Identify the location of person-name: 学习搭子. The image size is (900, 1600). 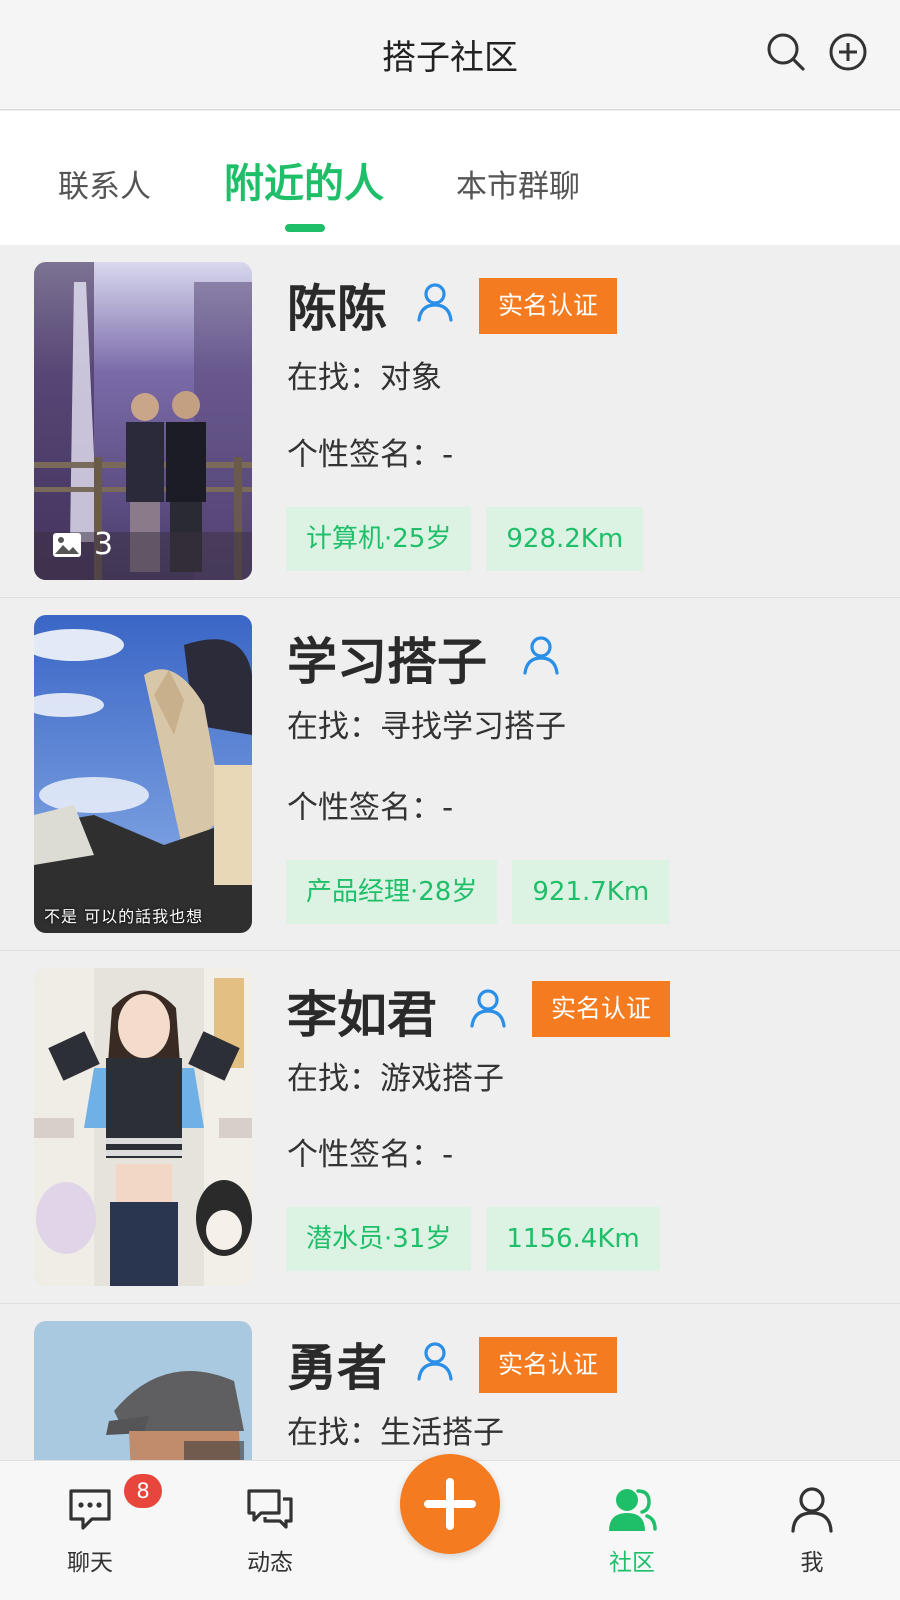
(387, 662).